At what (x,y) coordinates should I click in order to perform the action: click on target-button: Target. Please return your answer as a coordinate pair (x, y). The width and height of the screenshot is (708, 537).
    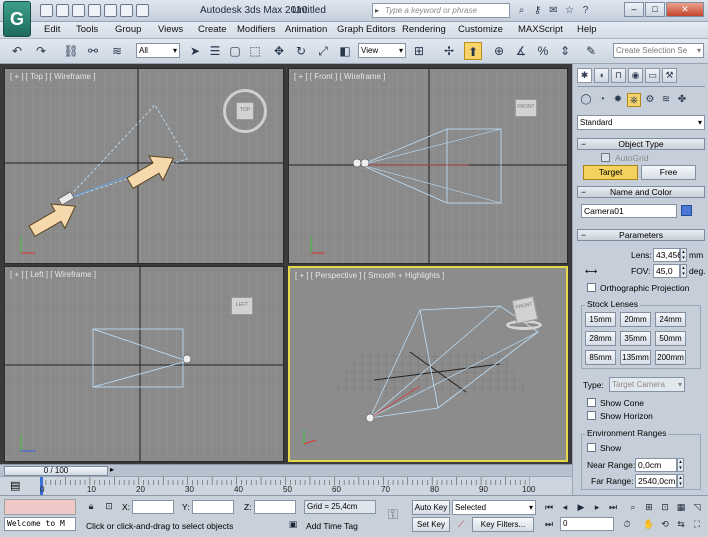
    Looking at the image, I should click on (610, 172).